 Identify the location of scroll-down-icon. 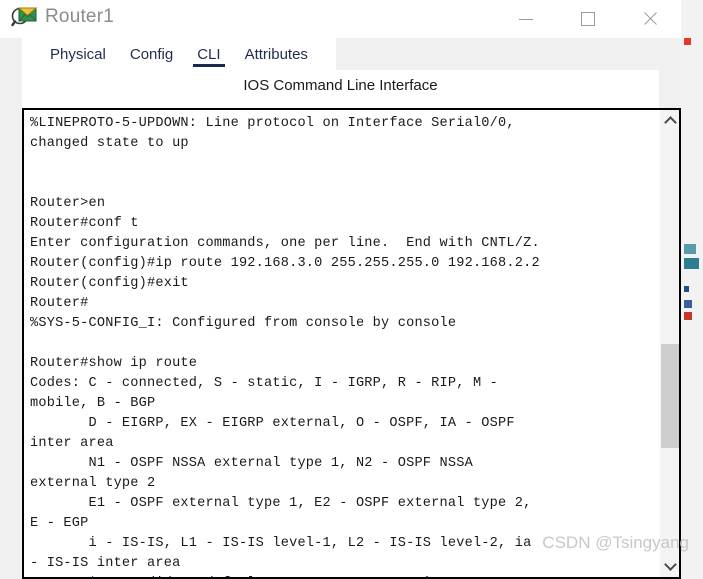
(669, 566).